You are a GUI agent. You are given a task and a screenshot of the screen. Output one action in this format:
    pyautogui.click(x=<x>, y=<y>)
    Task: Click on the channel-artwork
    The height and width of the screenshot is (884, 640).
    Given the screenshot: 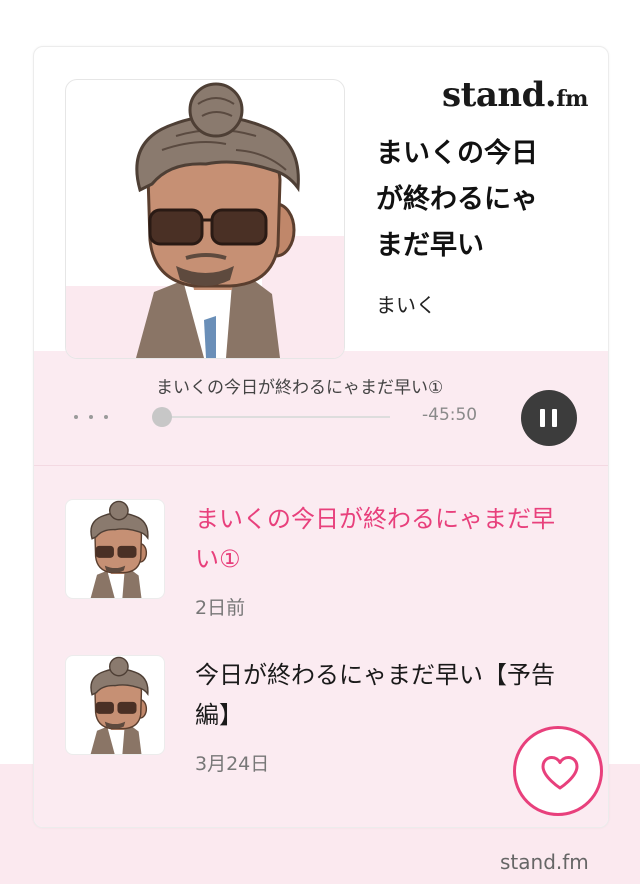 What is the action you would take?
    pyautogui.click(x=205, y=219)
    